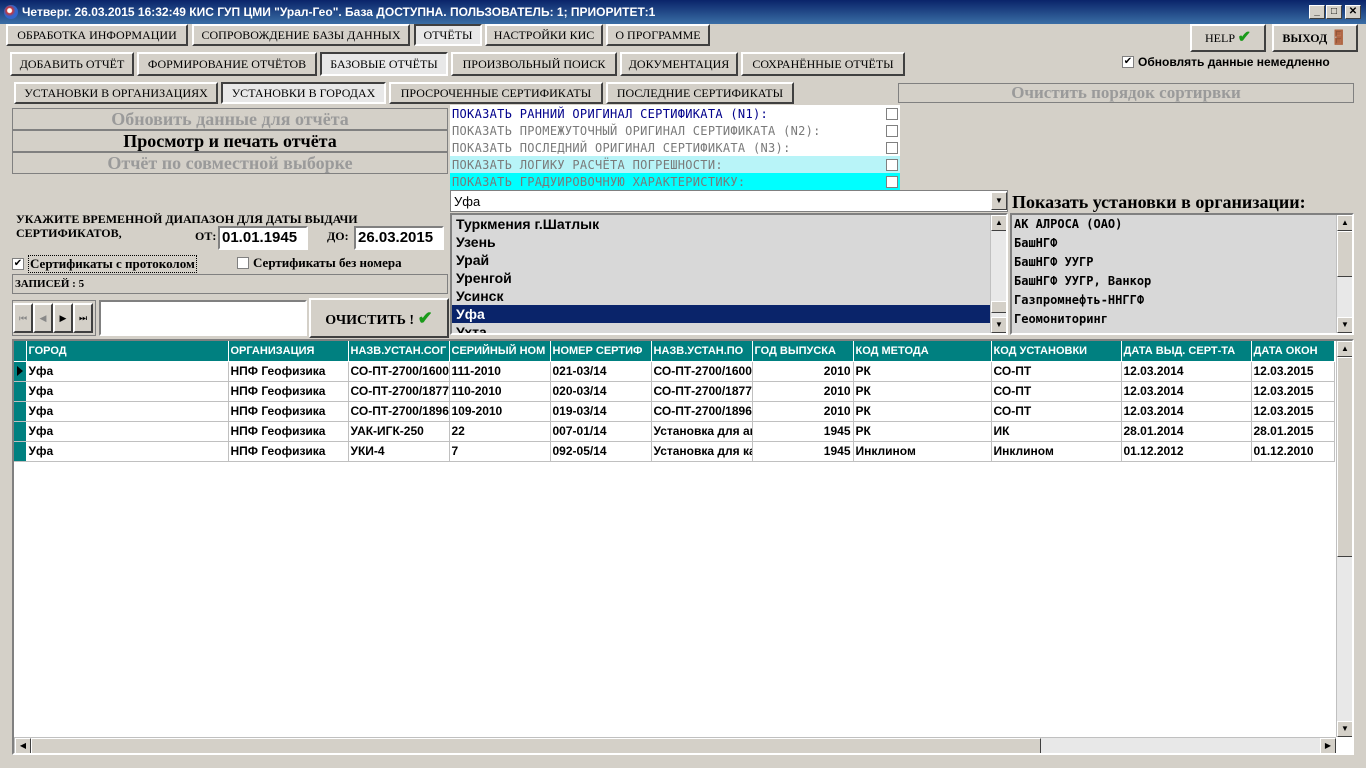 Image resolution: width=1366 pixels, height=768 pixels. I want to click on column-header: ДАТА ОКОН, so click(1293, 351).